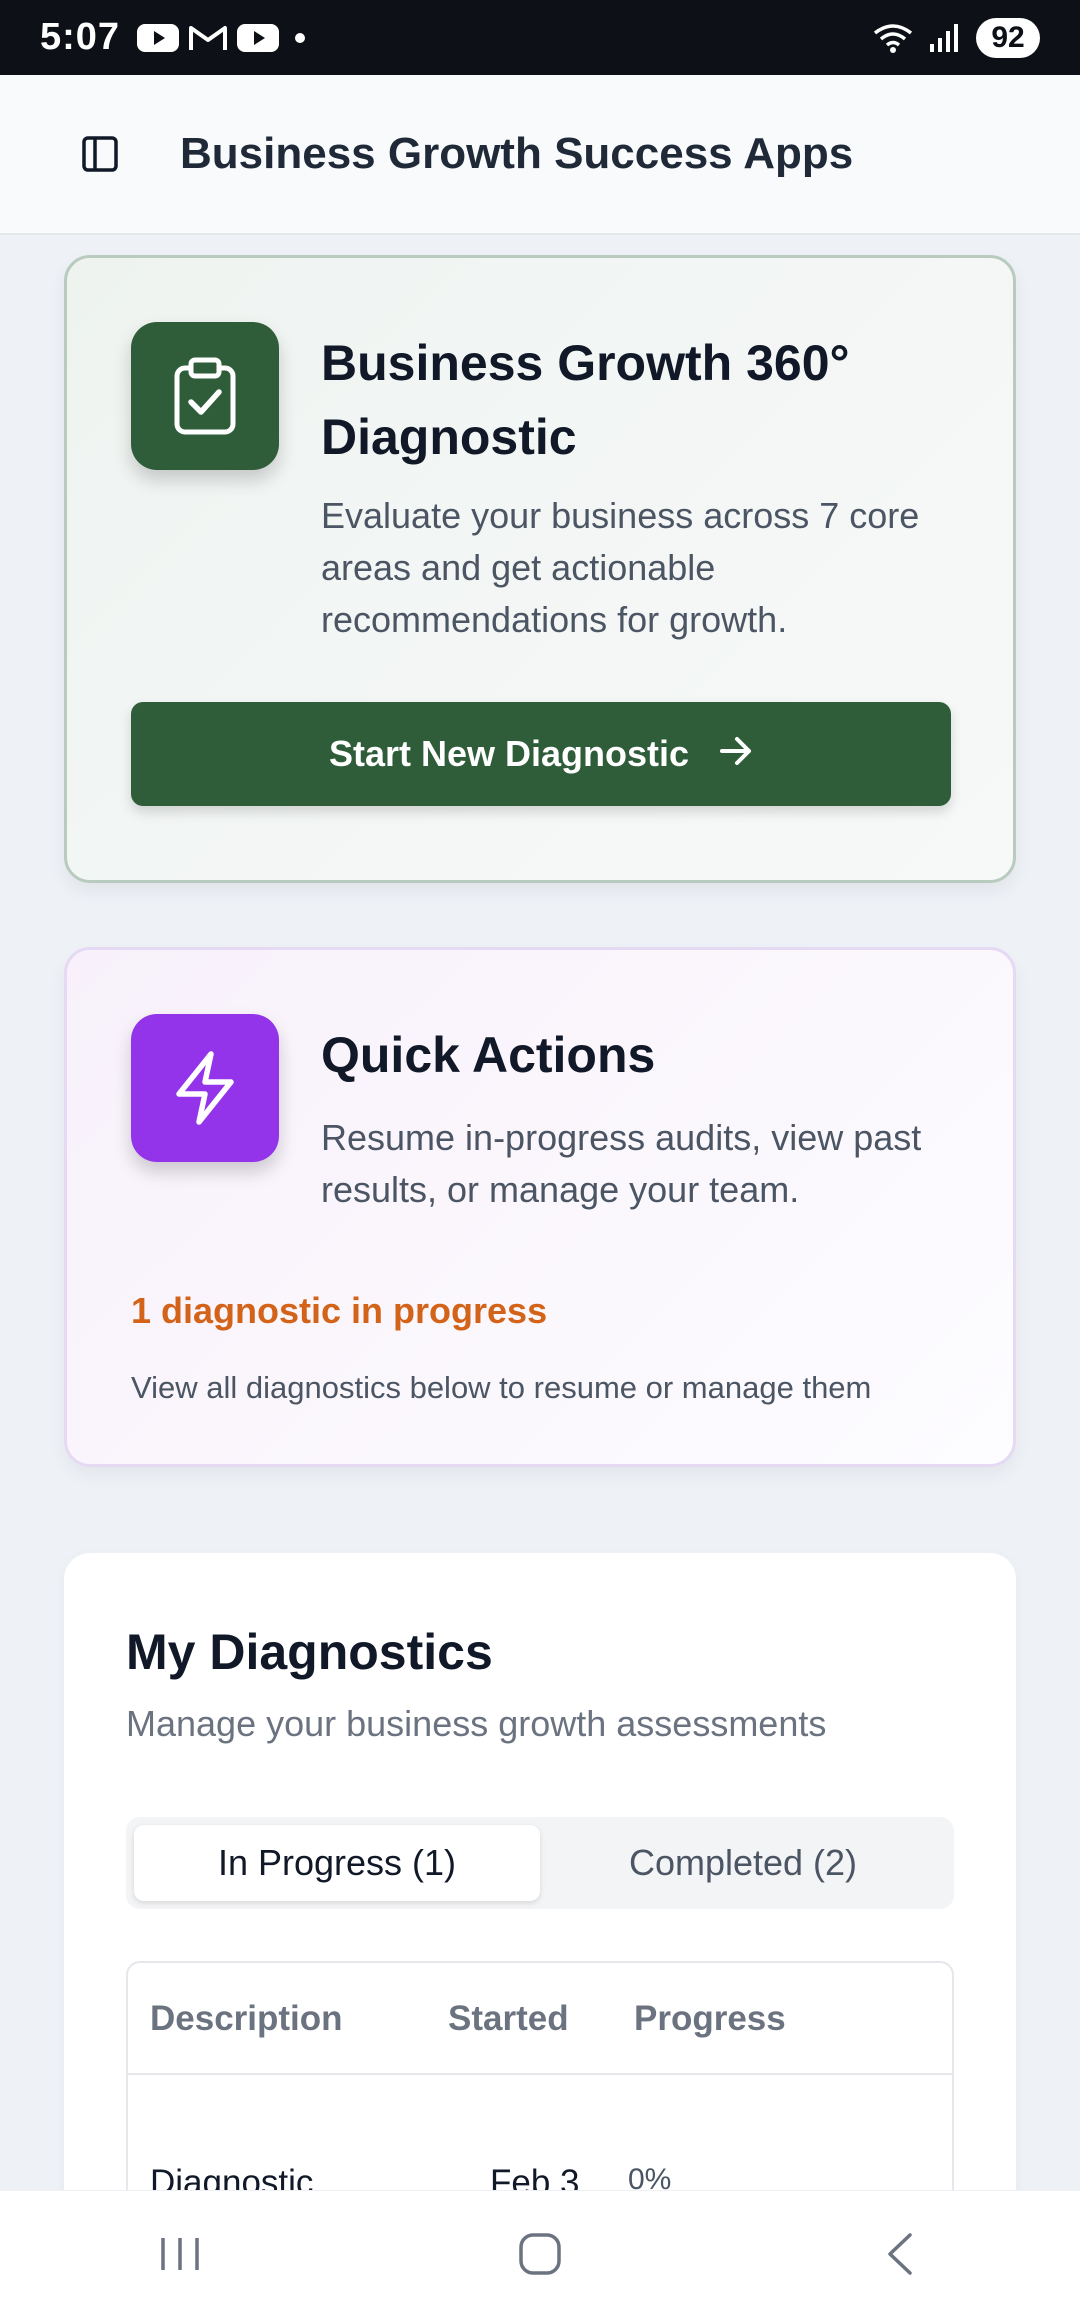  I want to click on column-header-description: Description, so click(246, 2019).